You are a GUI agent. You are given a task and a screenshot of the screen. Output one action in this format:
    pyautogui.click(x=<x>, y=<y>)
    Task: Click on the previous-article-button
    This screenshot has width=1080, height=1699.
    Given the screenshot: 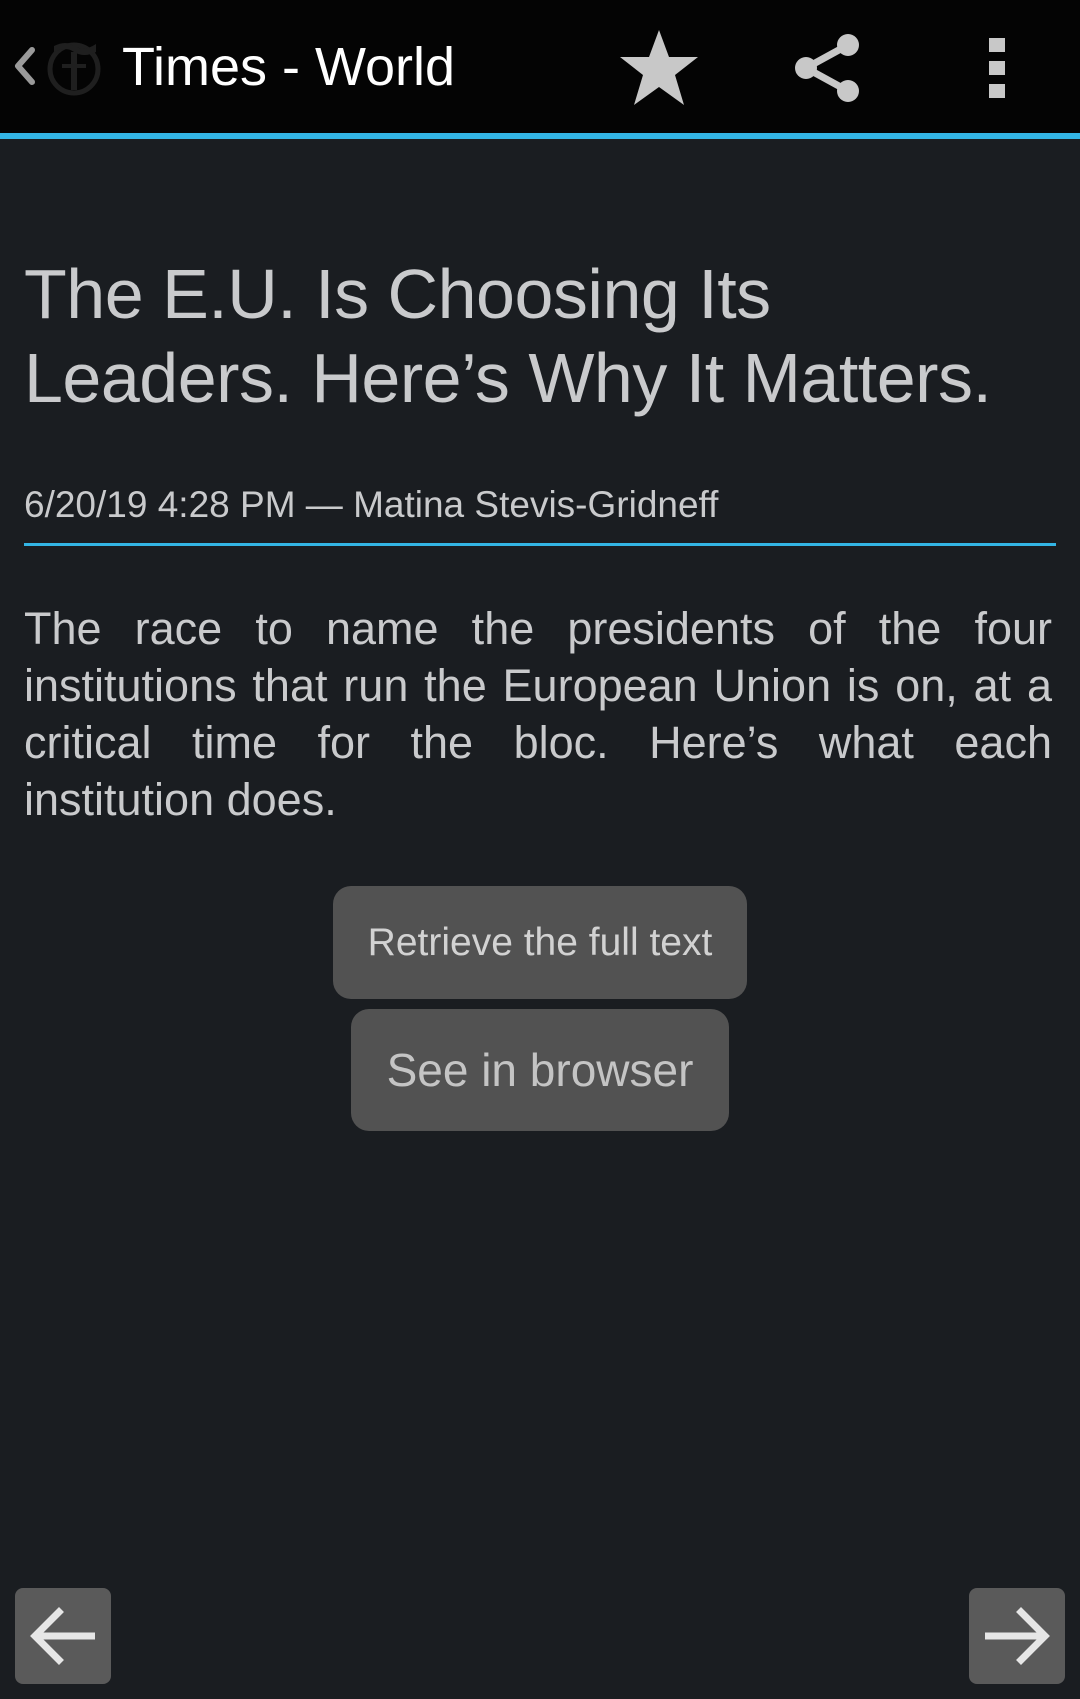 What is the action you would take?
    pyautogui.click(x=63, y=1636)
    